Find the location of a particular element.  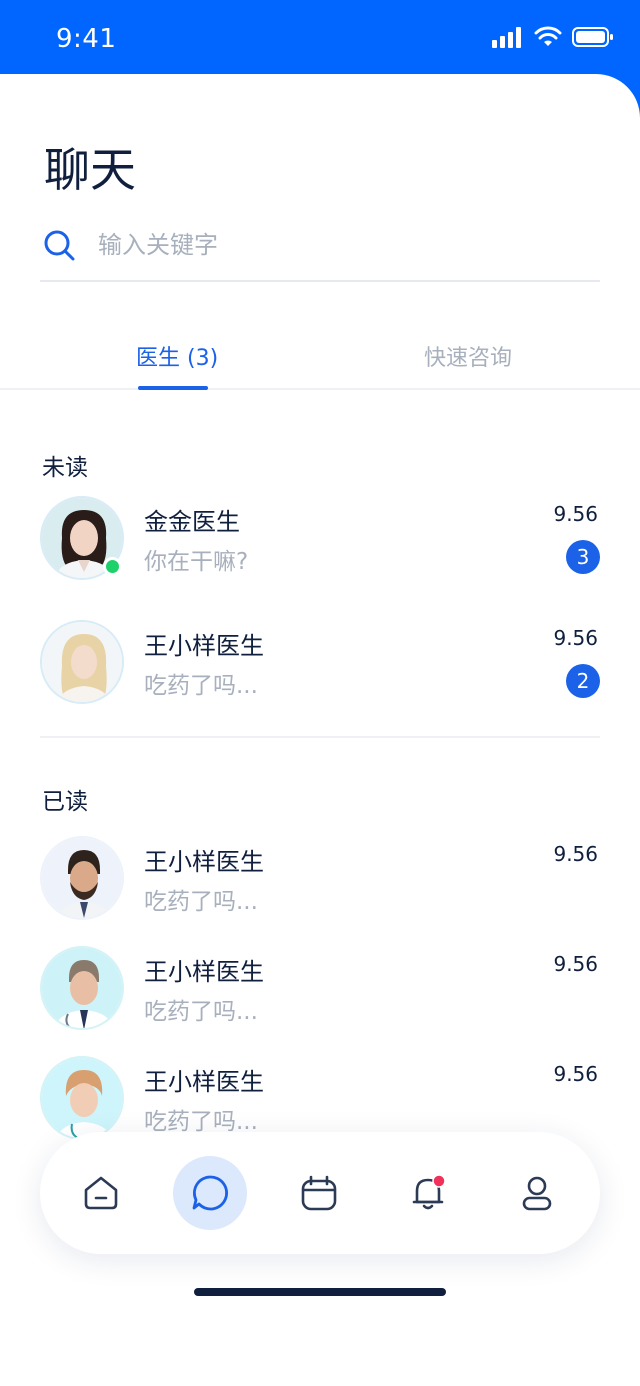

notification-dot is located at coordinates (439, 1181).